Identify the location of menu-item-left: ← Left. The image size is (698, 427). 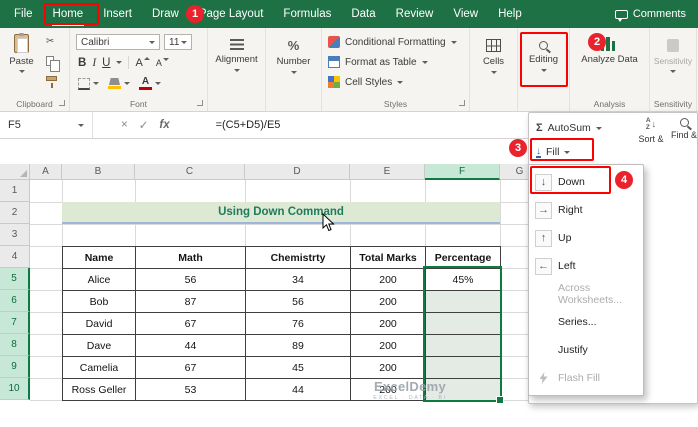
(586, 266).